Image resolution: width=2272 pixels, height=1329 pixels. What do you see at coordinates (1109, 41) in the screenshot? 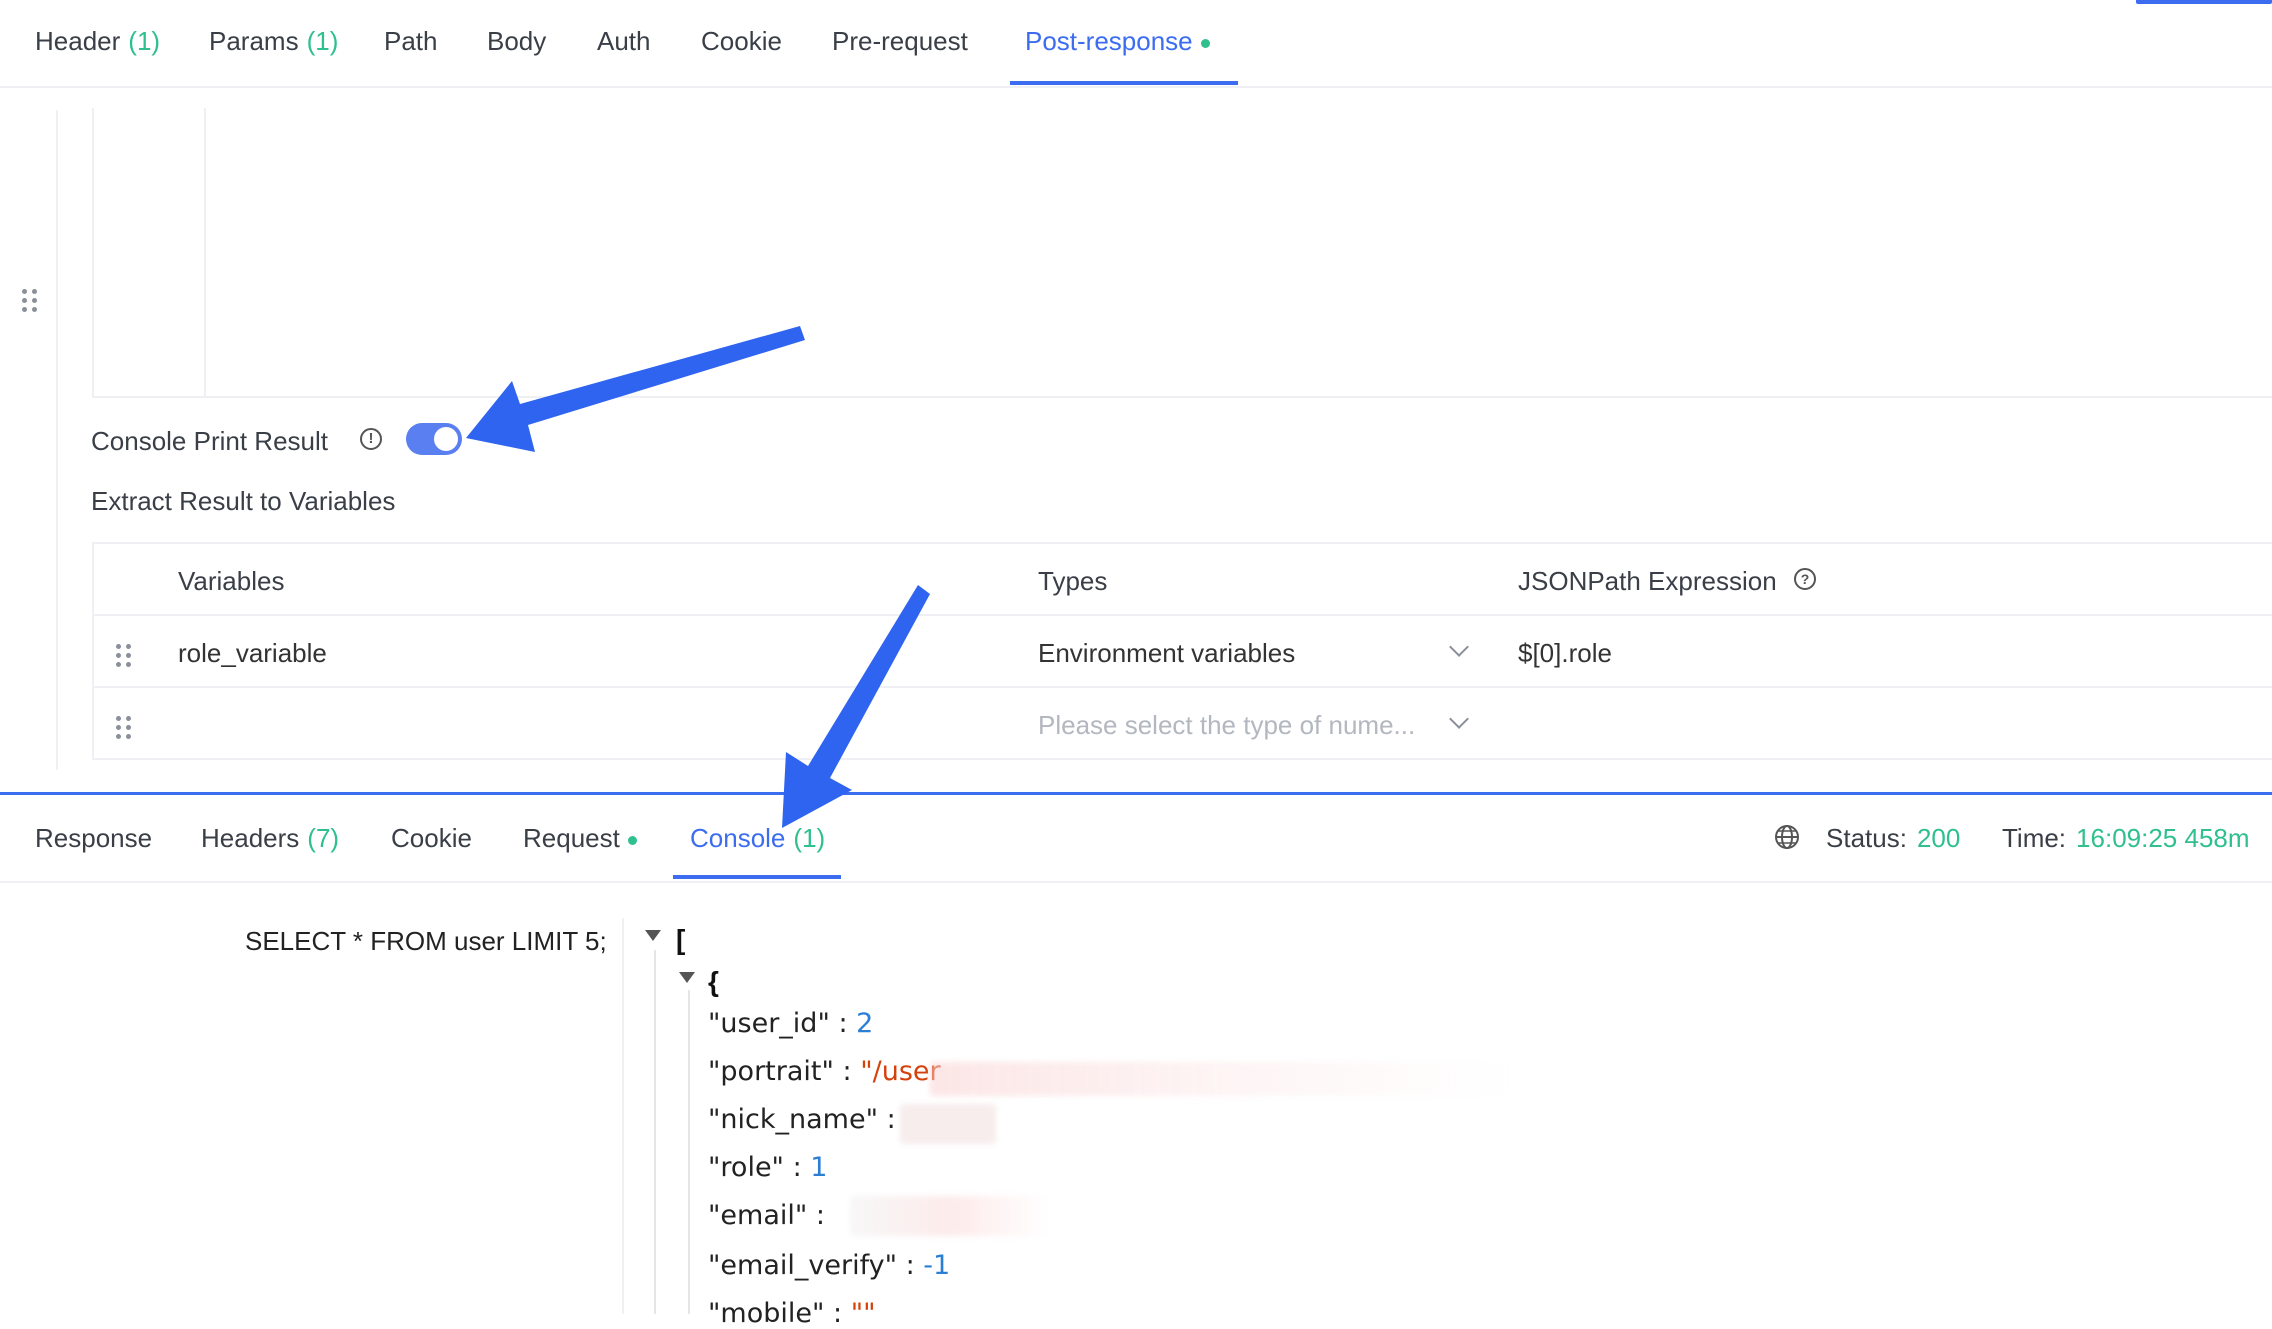
I see `tab-label: Post-response` at bounding box center [1109, 41].